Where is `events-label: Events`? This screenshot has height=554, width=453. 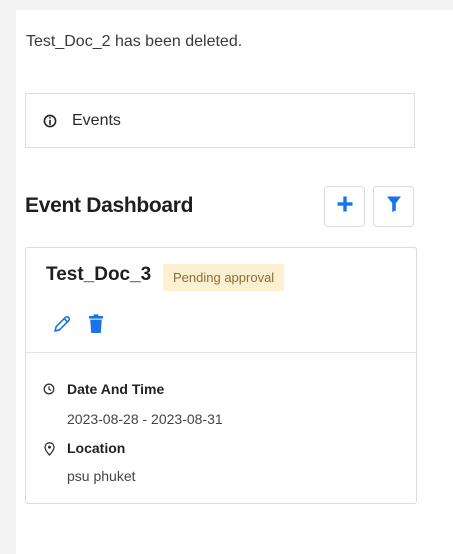
events-label: Events is located at coordinates (96, 120).